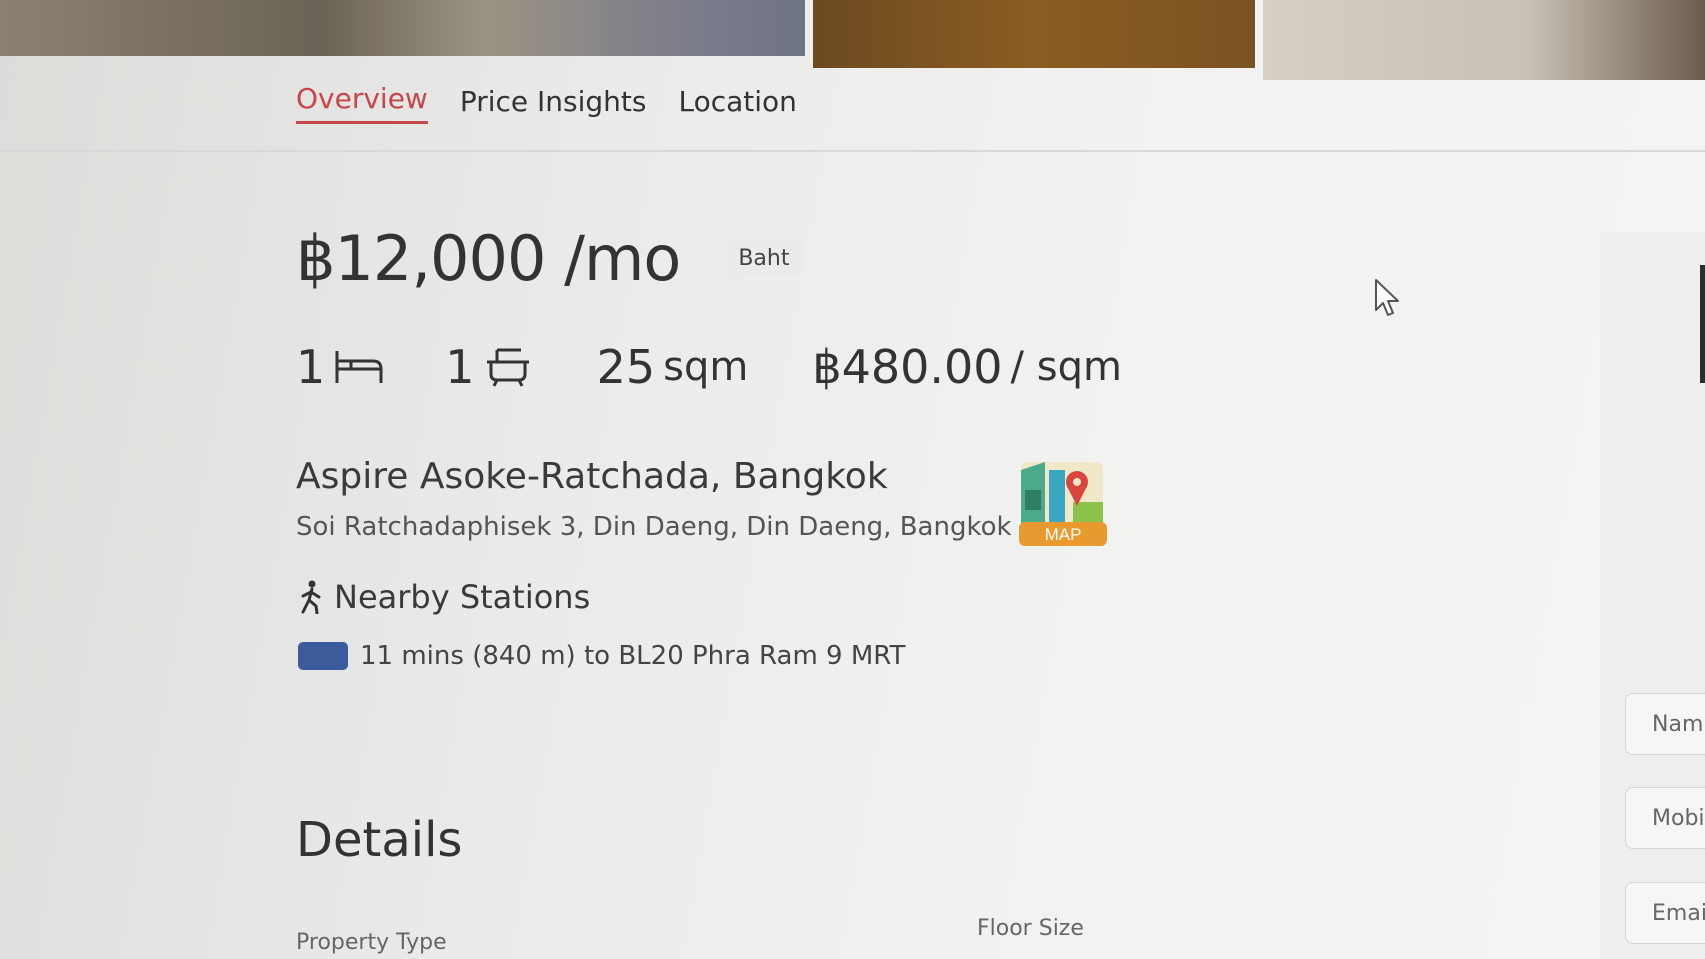 Image resolution: width=1705 pixels, height=959 pixels. What do you see at coordinates (852, 151) in the screenshot?
I see `tab-divider` at bounding box center [852, 151].